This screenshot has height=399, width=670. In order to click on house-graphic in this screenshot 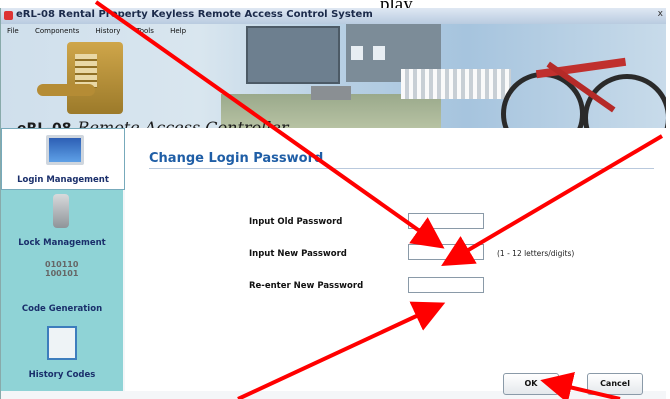, I will do `click(293, 55)`.